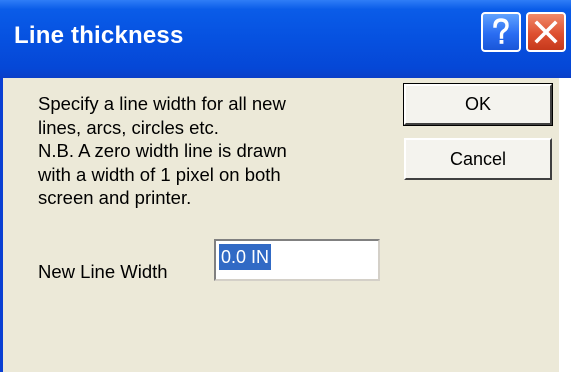  Describe the element at coordinates (245, 257) in the screenshot. I see `new-line-width-value: 0.0 IN` at that location.